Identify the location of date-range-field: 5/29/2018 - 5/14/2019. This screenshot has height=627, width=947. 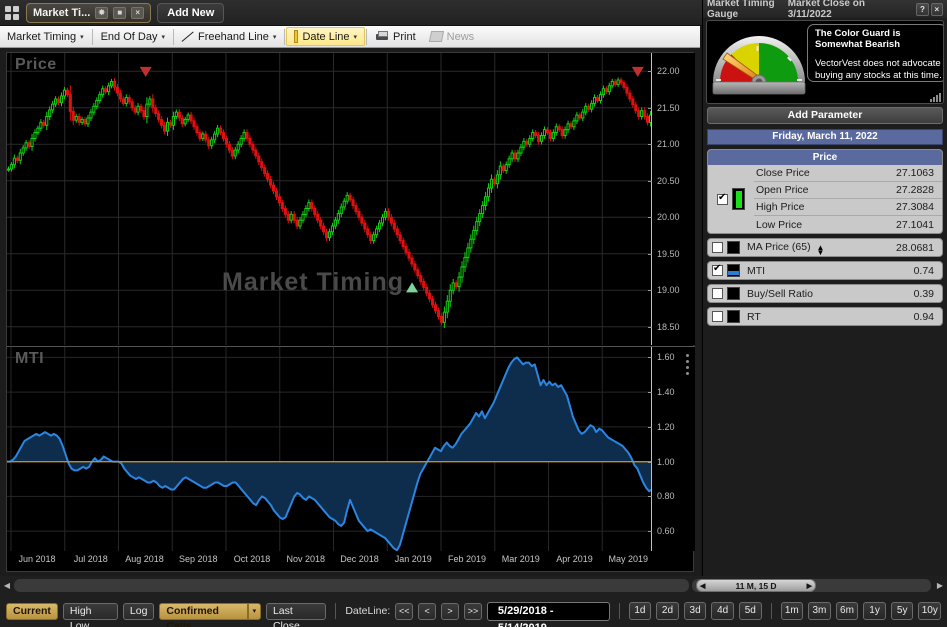
(548, 614).